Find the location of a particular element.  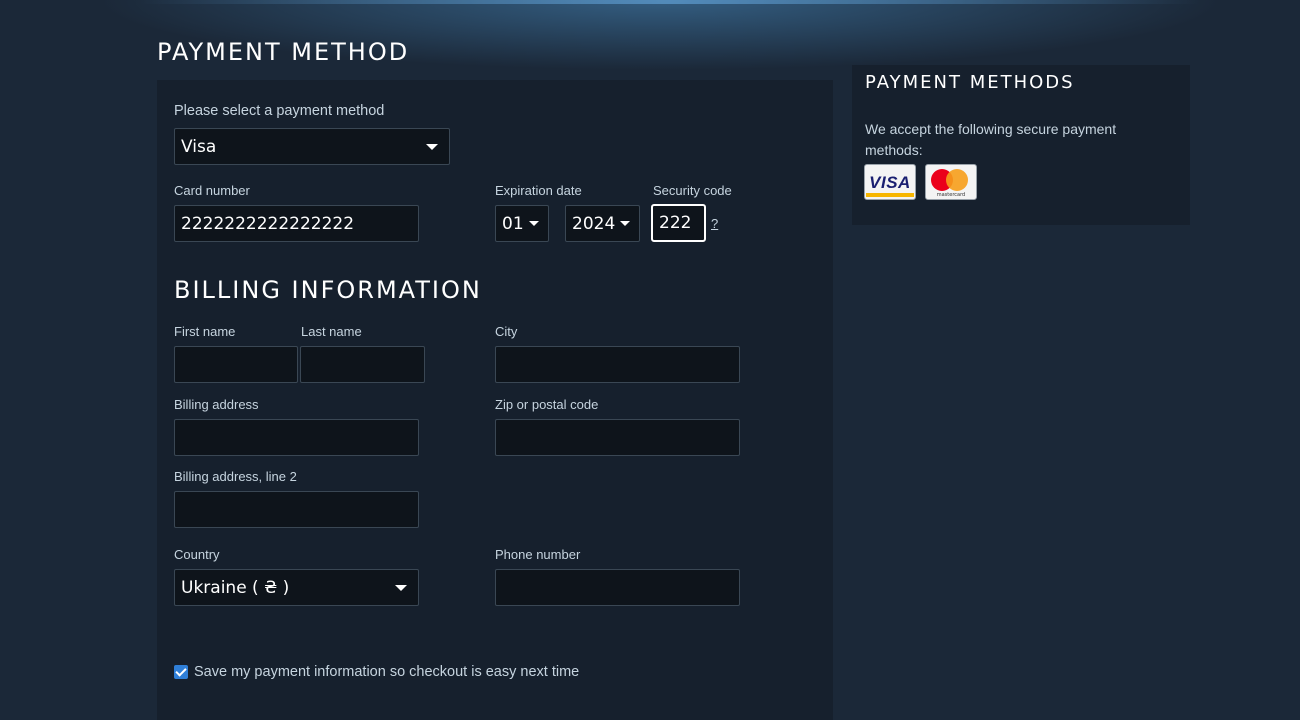

expiration-year-select: 2024 is located at coordinates (602, 223).